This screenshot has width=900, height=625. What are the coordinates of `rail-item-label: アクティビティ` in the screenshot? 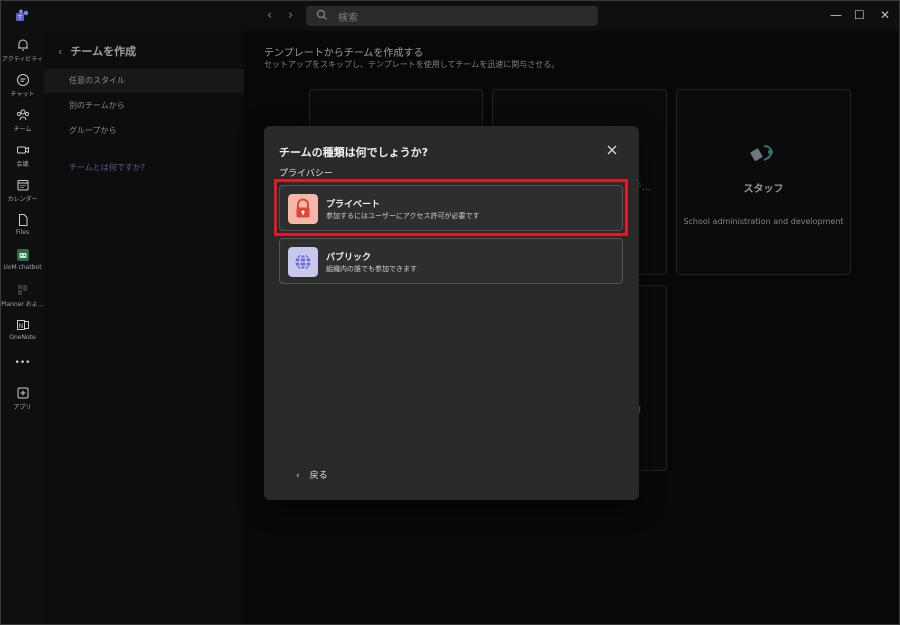 It's located at (22, 59).